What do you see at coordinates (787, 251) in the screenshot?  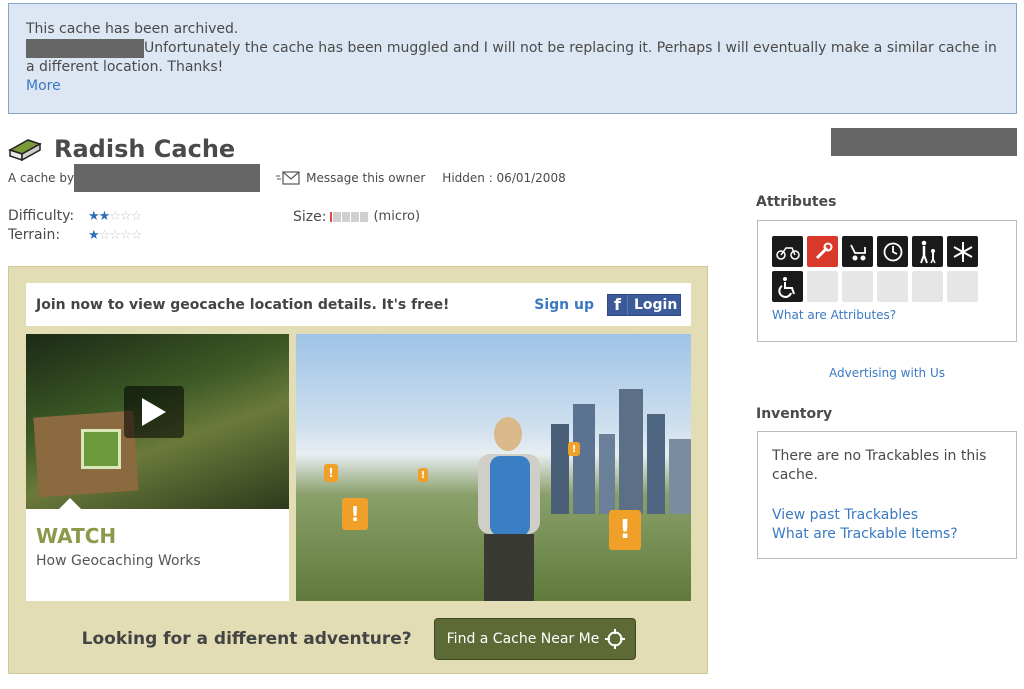 I see `bicycles-icon` at bounding box center [787, 251].